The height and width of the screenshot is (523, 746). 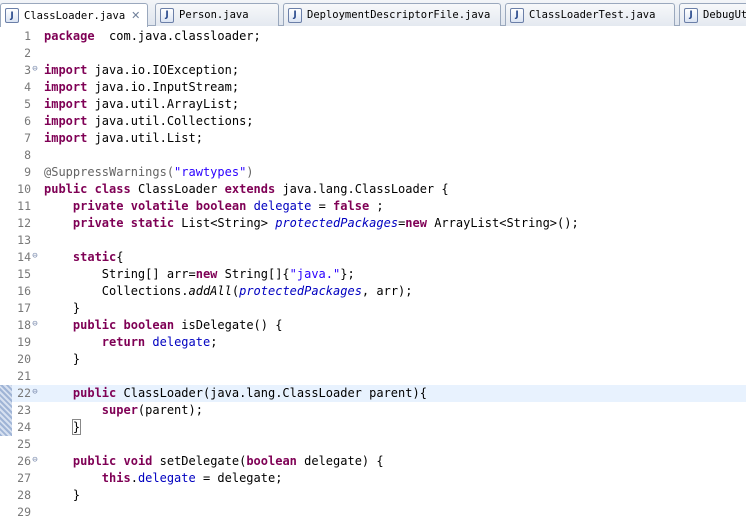 What do you see at coordinates (24, 376) in the screenshot?
I see `line-number: 21` at bounding box center [24, 376].